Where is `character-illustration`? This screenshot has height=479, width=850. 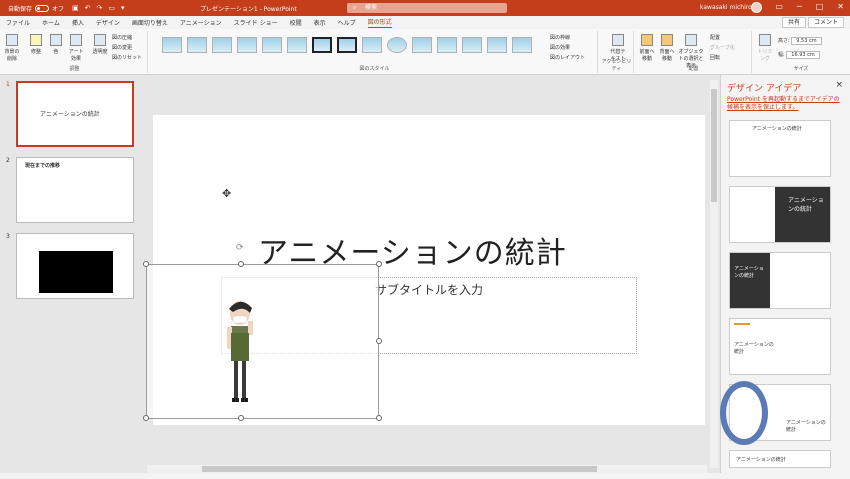 character-illustration is located at coordinates (240, 351).